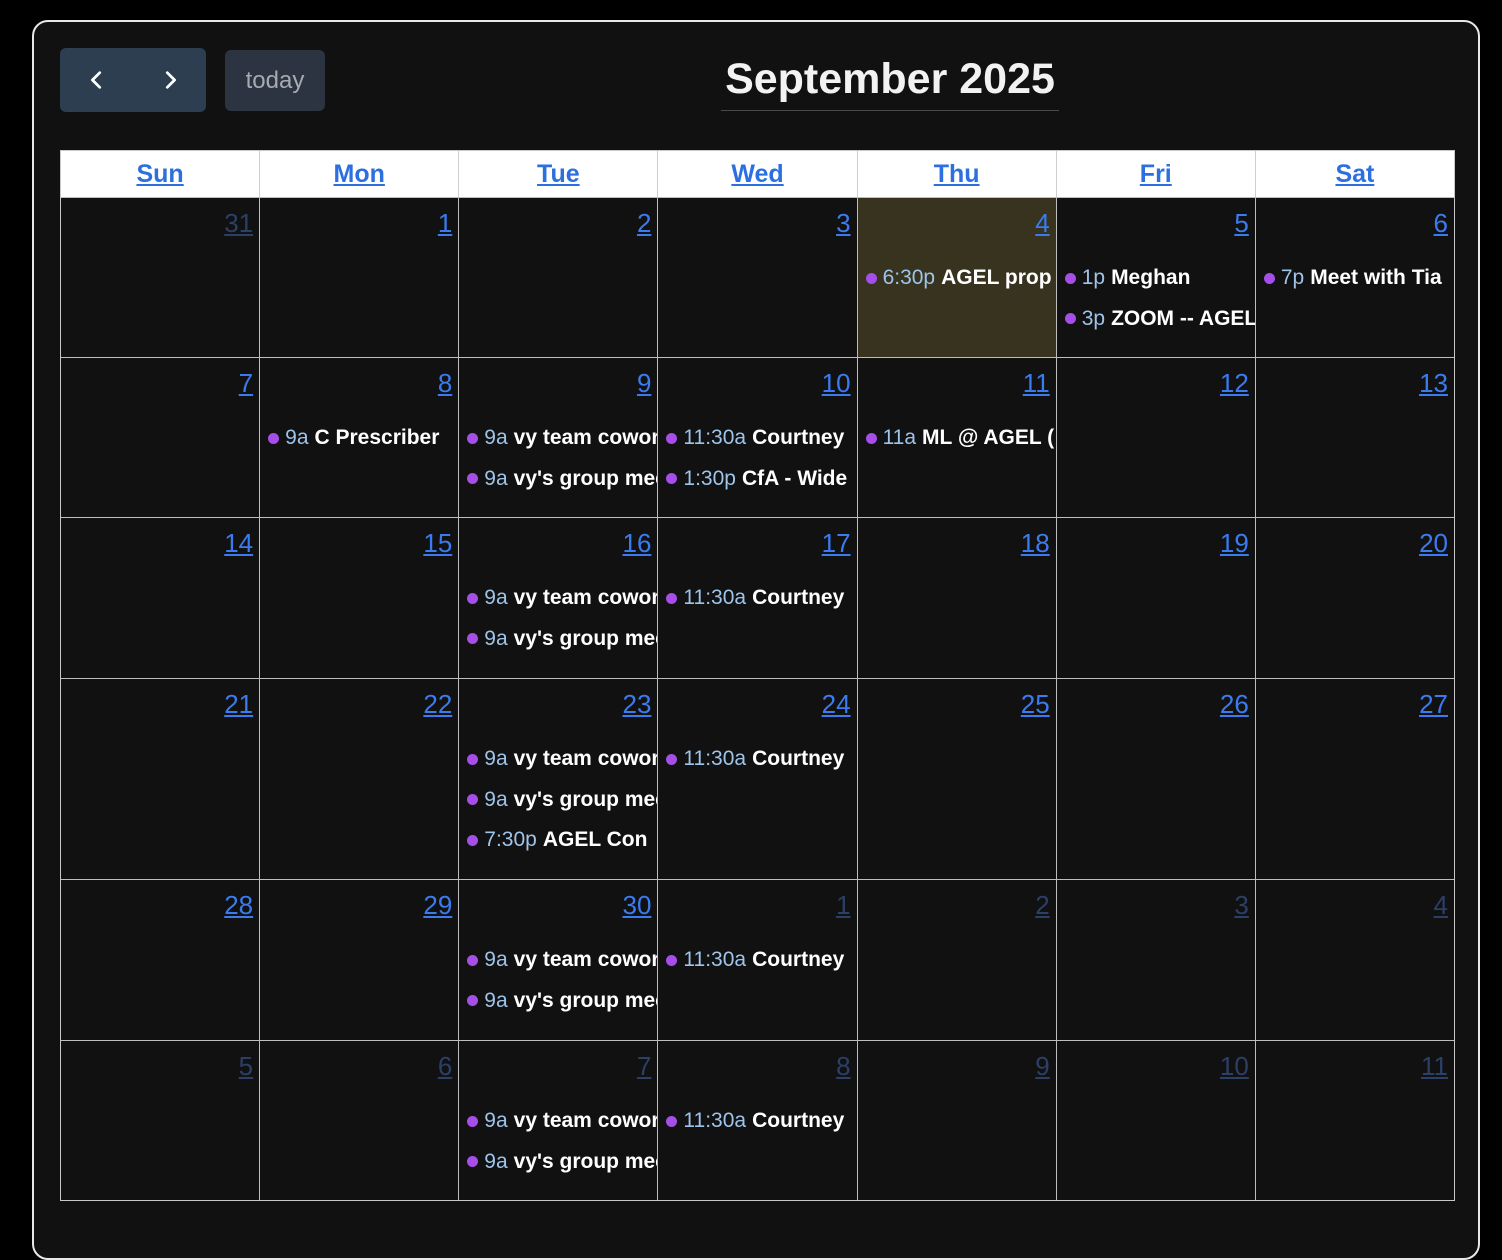 The height and width of the screenshot is (1260, 1502). What do you see at coordinates (360, 598) in the screenshot?
I see `day-cell: 15` at bounding box center [360, 598].